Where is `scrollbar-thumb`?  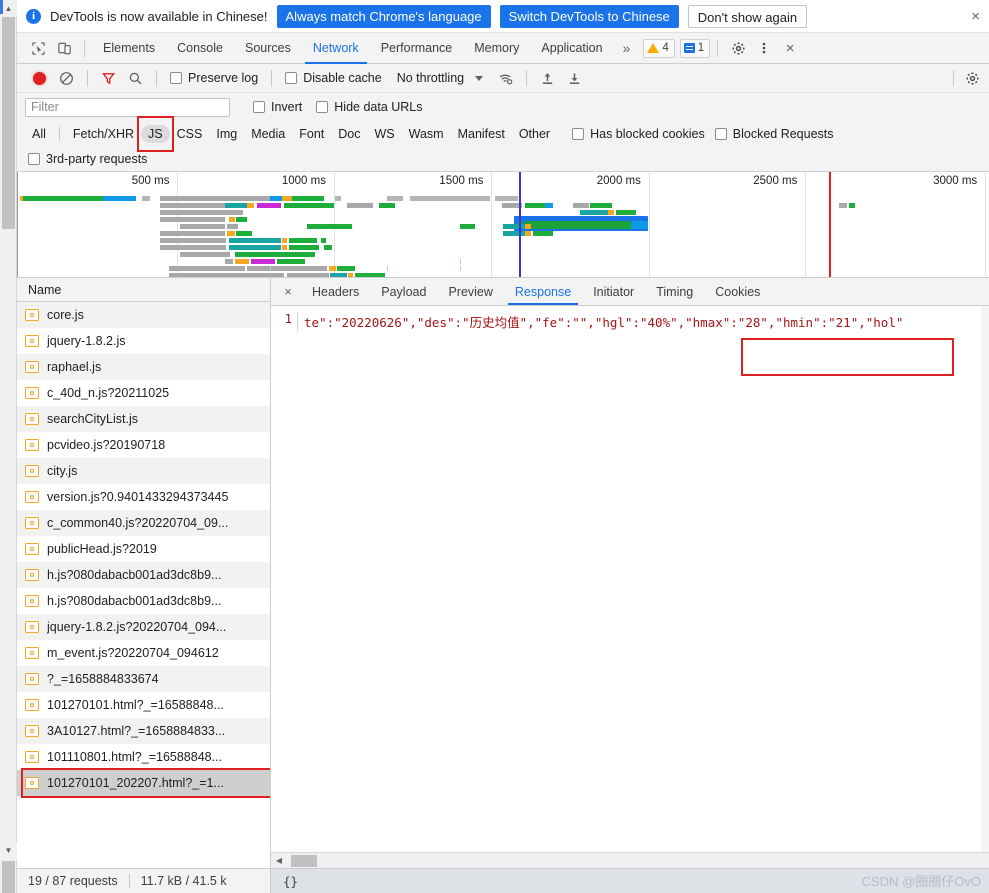 scrollbar-thumb is located at coordinates (8, 123).